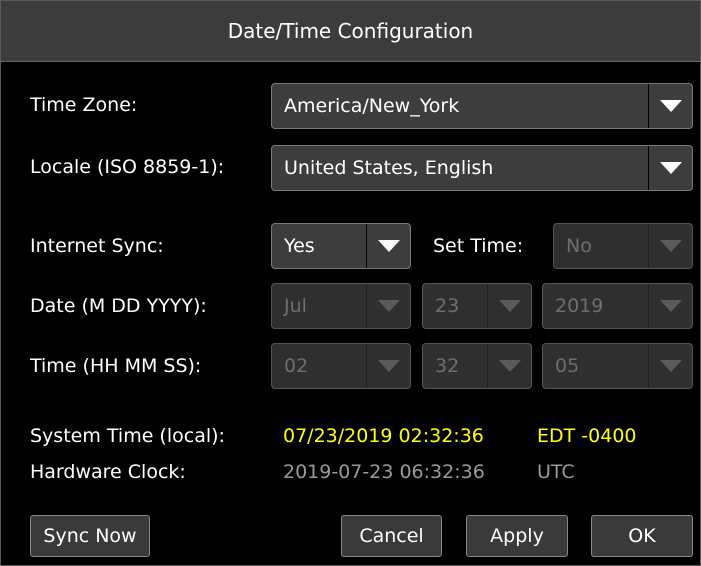 The image size is (701, 566). What do you see at coordinates (617, 306) in the screenshot?
I see `date-year-select: 2019` at bounding box center [617, 306].